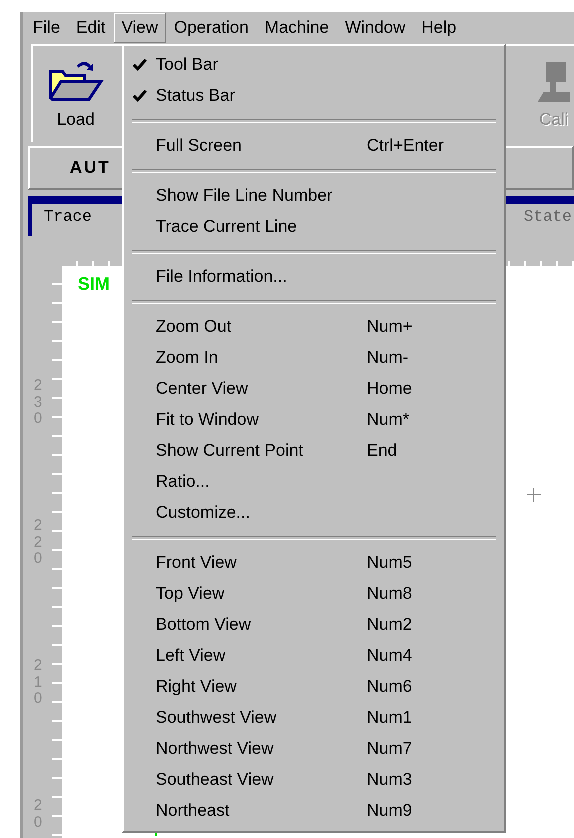 The width and height of the screenshot is (574, 838). I want to click on menu-item: Full Screen Ctrl+Enter, so click(314, 145).